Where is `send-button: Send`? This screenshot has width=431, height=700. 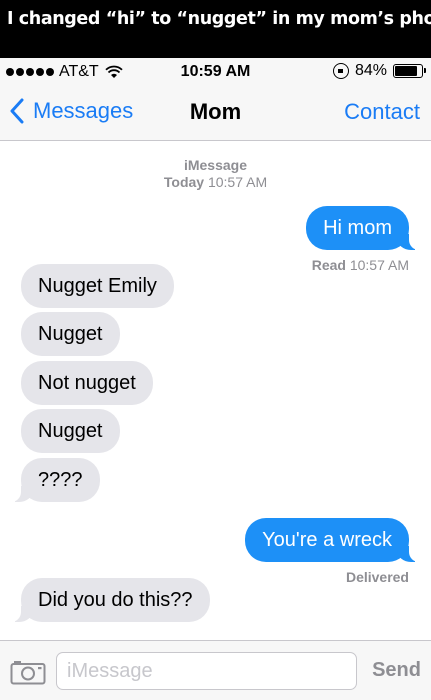 send-button: Send is located at coordinates (396, 670).